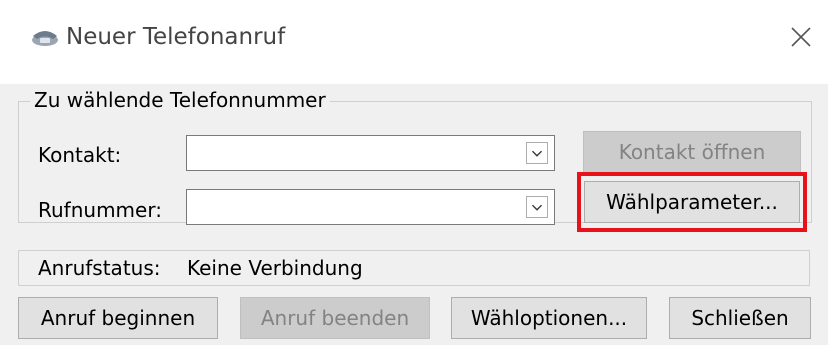  Describe the element at coordinates (118, 318) in the screenshot. I see `start-call-button: Anruf beginnen` at that location.